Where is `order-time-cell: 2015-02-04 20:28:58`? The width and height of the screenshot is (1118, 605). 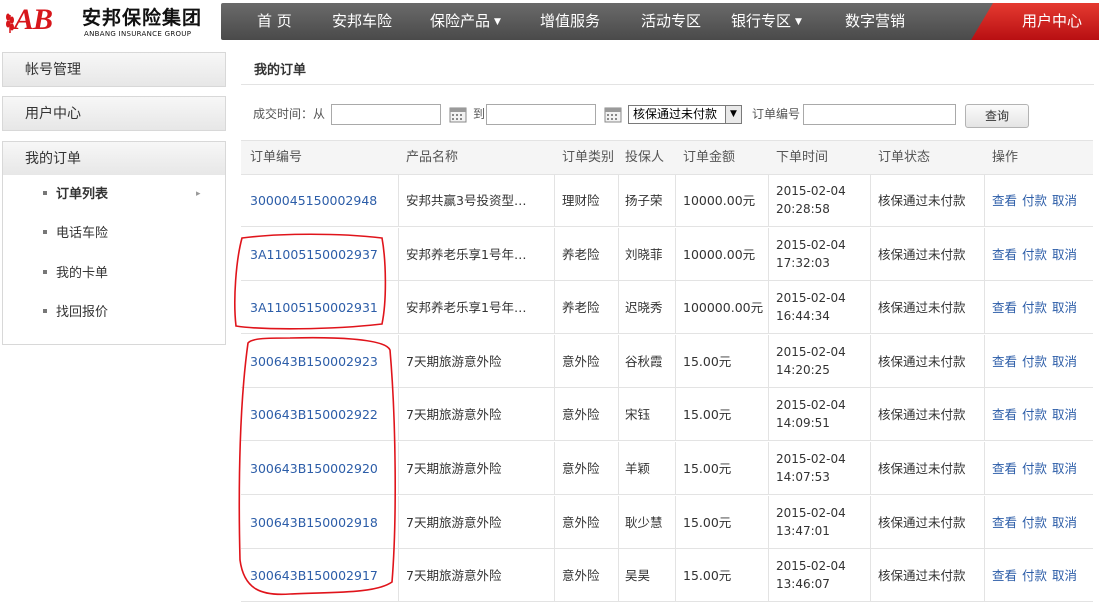
order-time-cell: 2015-02-04 20:28:58 is located at coordinates (811, 200).